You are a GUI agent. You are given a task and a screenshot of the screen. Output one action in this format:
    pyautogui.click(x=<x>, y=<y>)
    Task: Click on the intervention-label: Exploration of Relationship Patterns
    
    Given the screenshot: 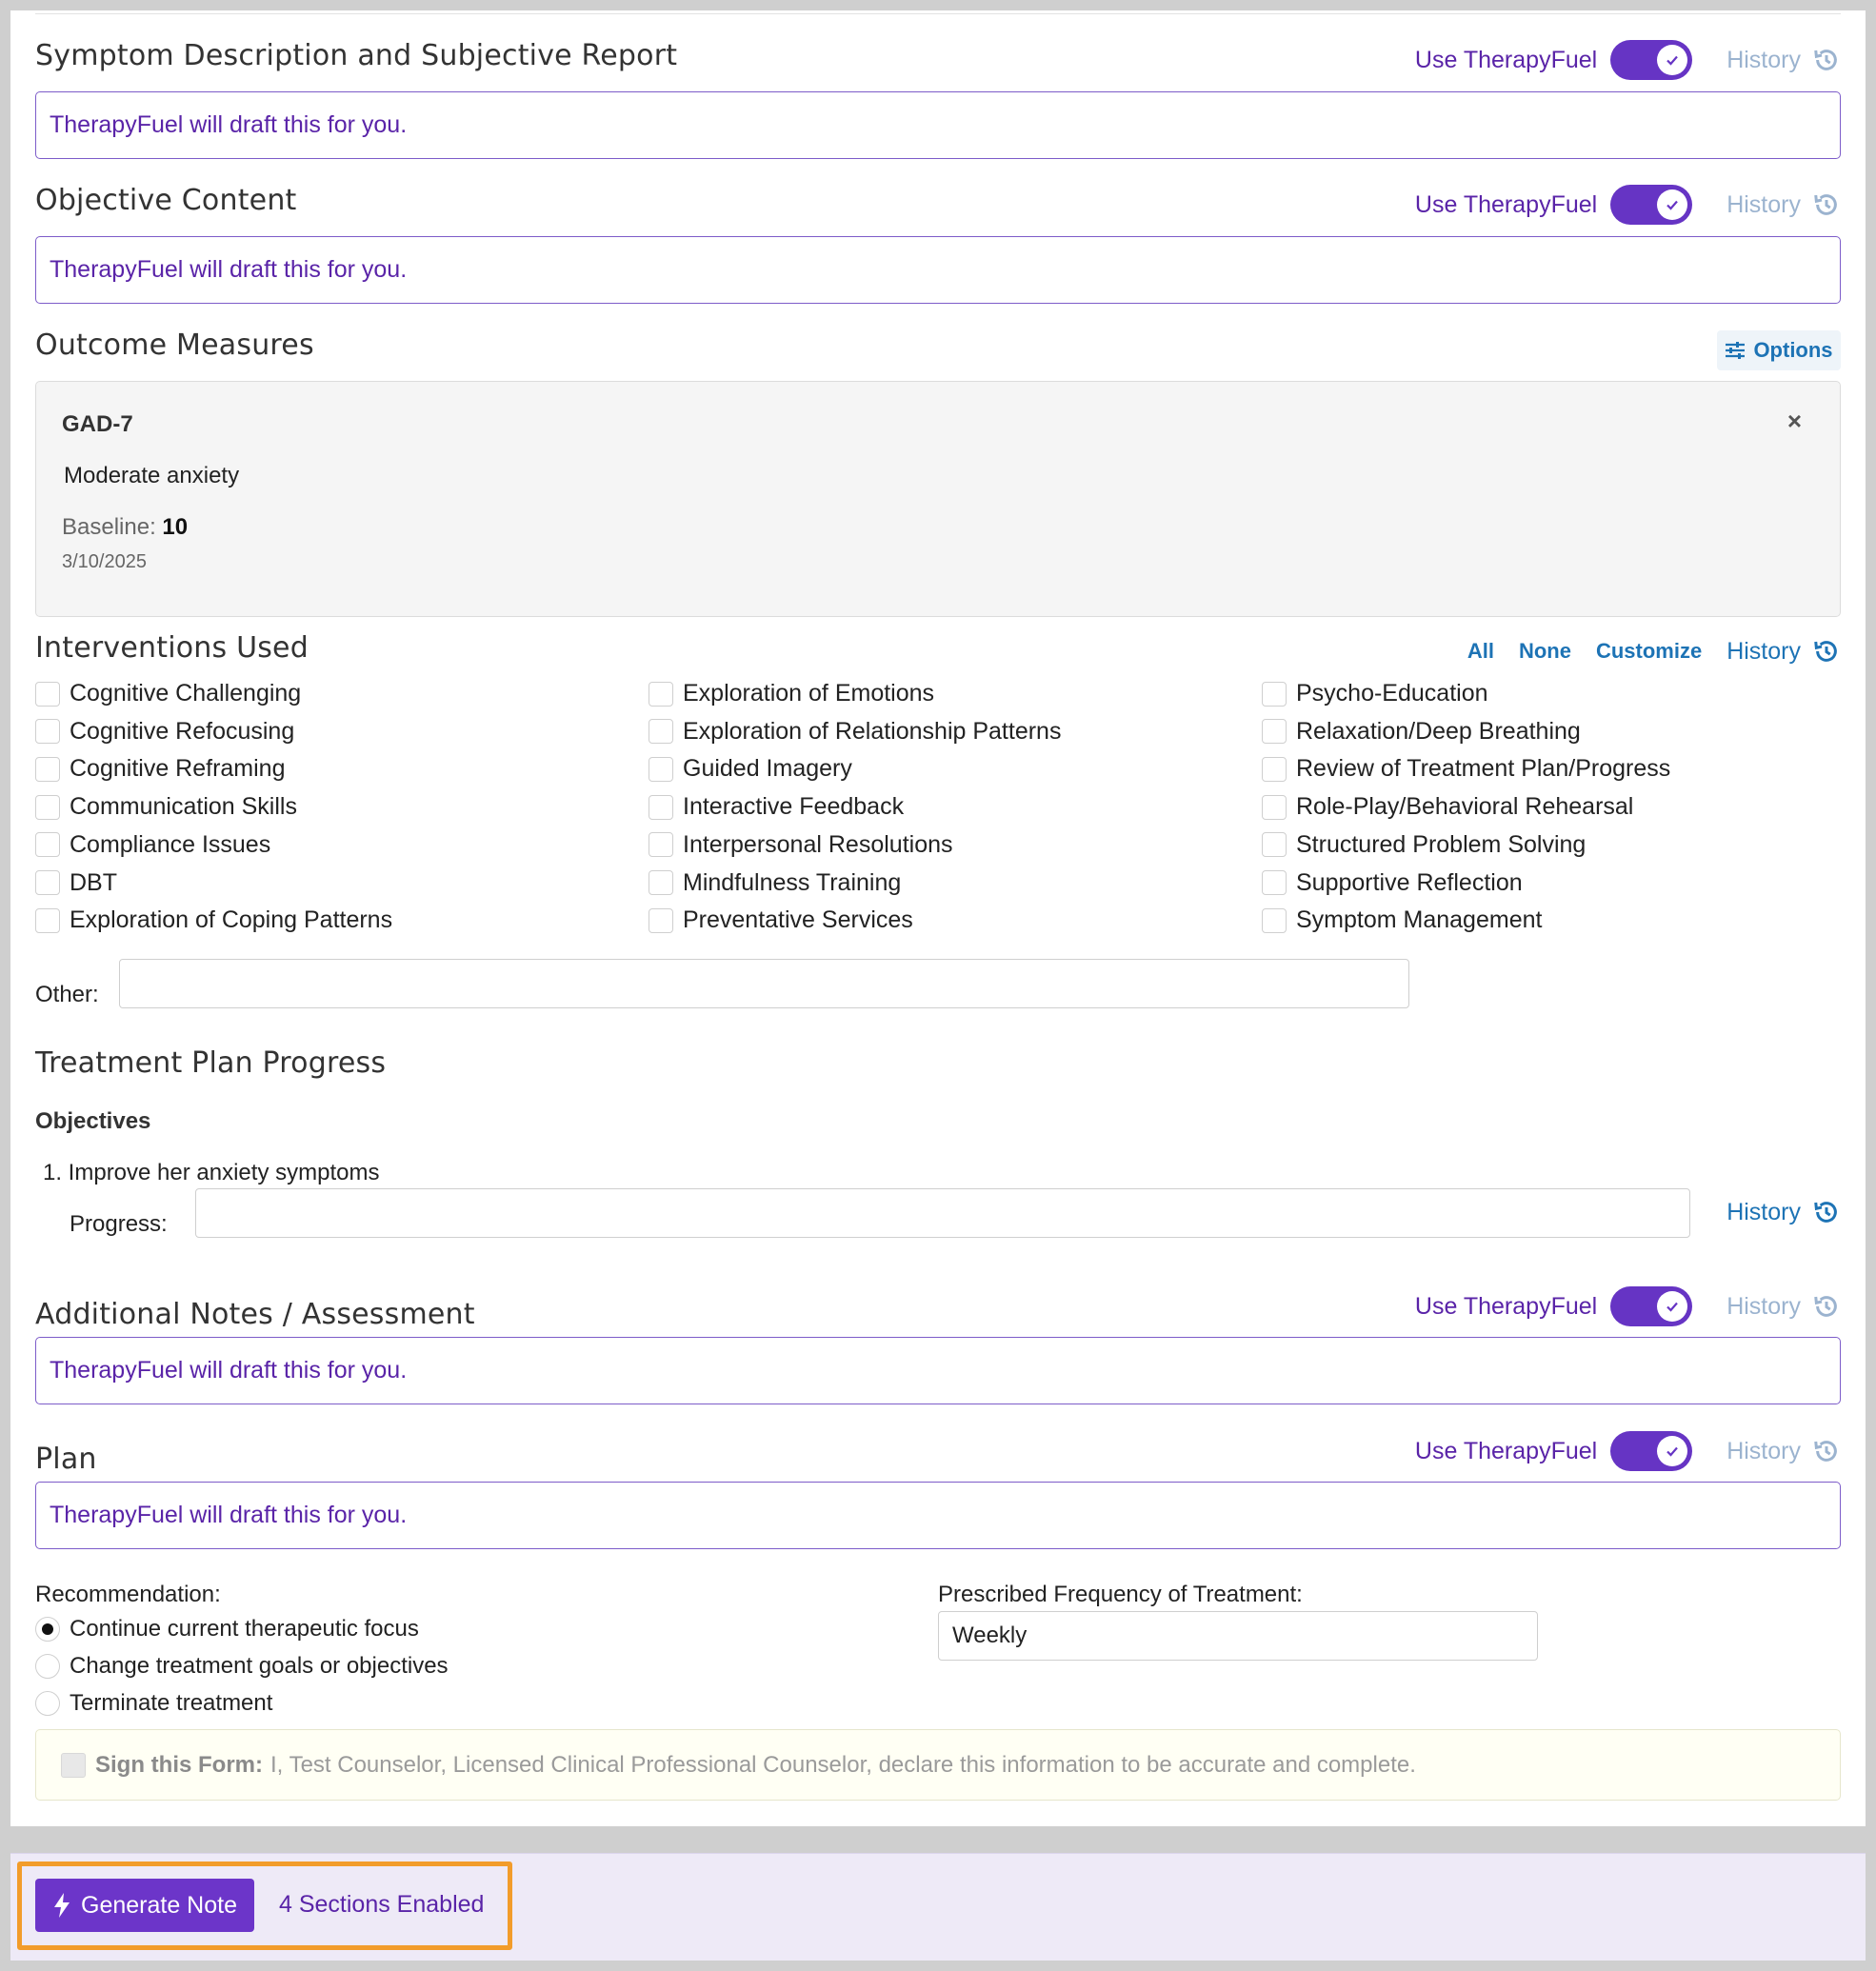 What is the action you would take?
    pyautogui.click(x=872, y=731)
    